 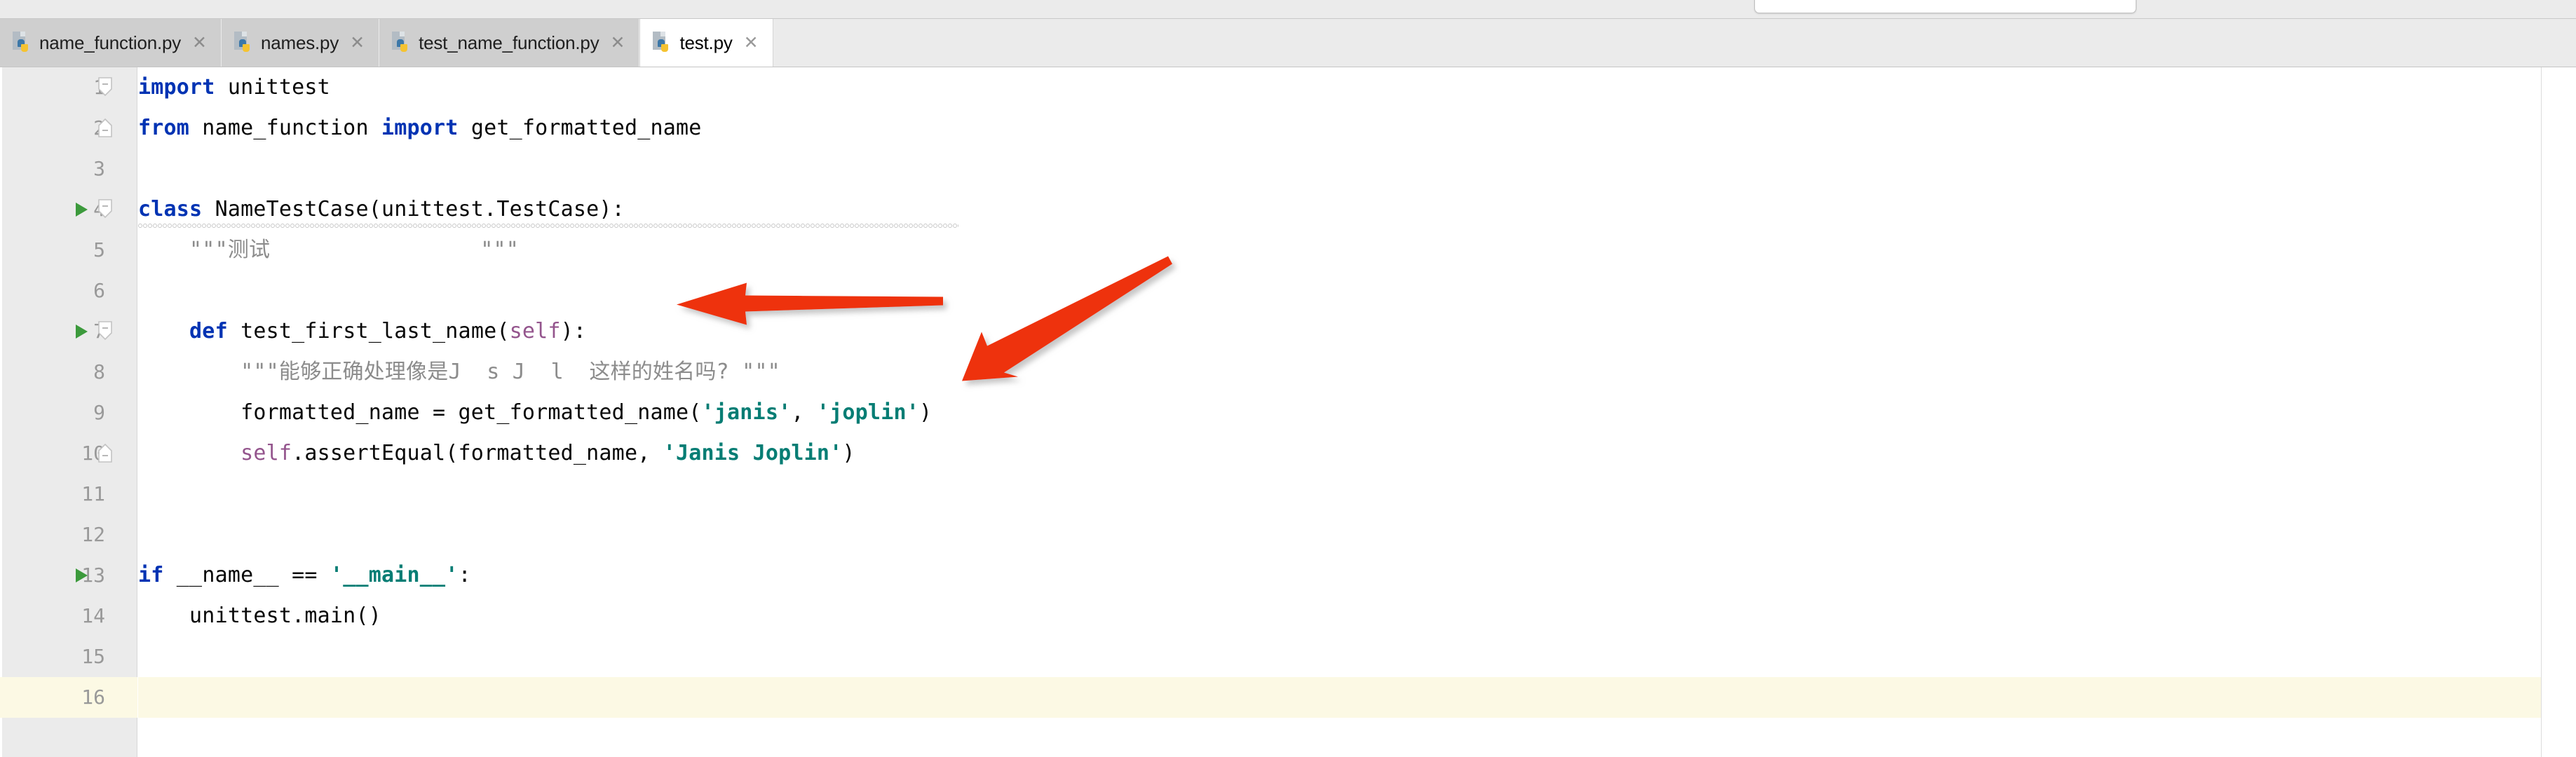 I want to click on code-line: 6, so click(x=1288, y=291).